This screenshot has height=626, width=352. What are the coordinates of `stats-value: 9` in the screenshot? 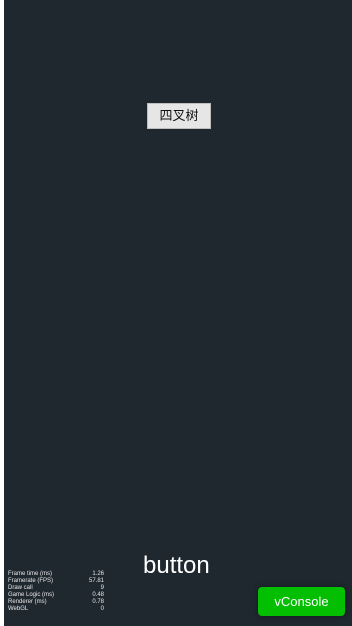 It's located at (102, 588).